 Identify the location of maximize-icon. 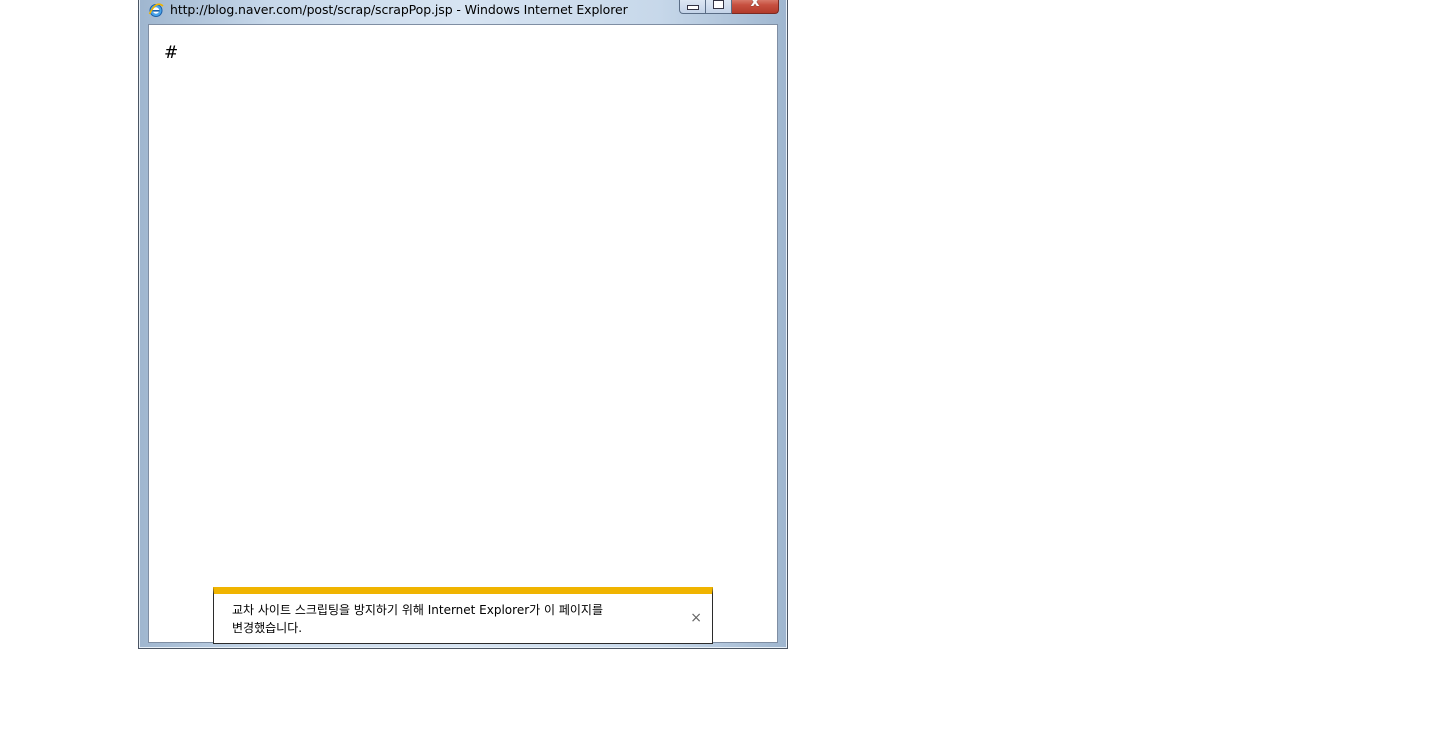
(718, 4).